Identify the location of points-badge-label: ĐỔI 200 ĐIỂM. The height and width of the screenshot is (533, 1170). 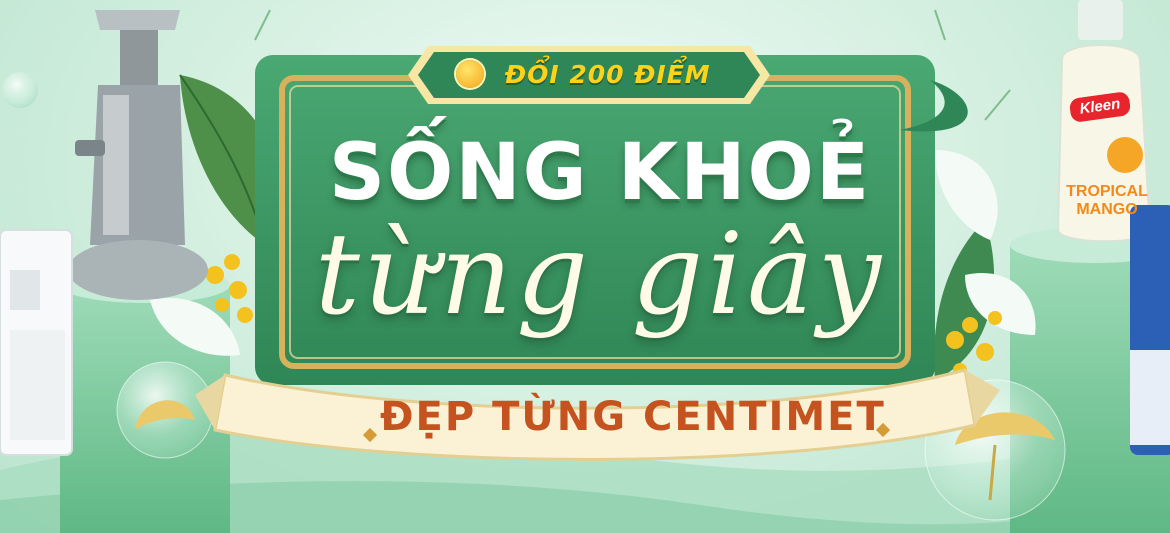
(608, 74).